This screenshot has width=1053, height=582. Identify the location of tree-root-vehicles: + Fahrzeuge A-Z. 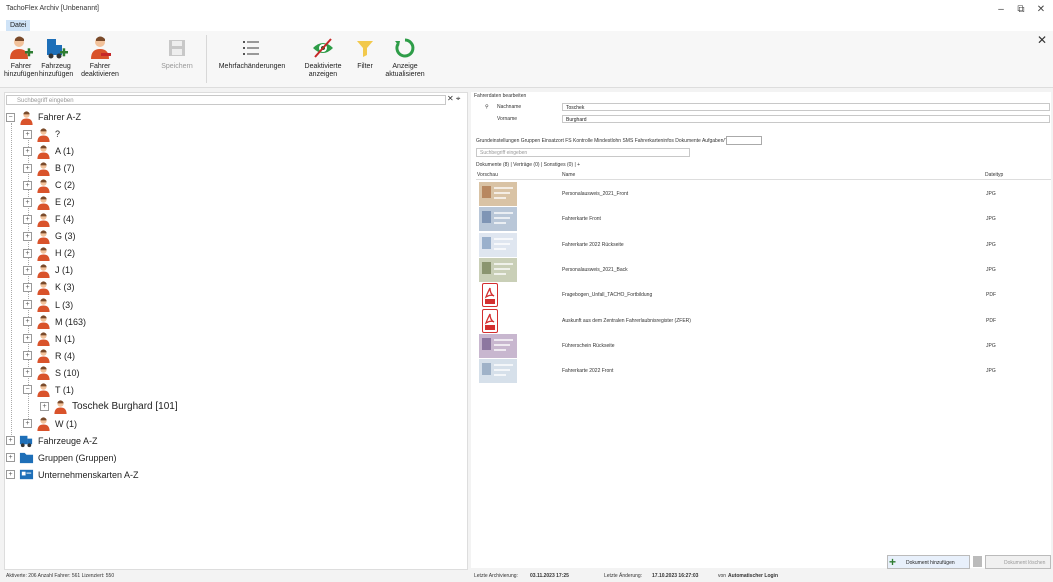
(52, 441).